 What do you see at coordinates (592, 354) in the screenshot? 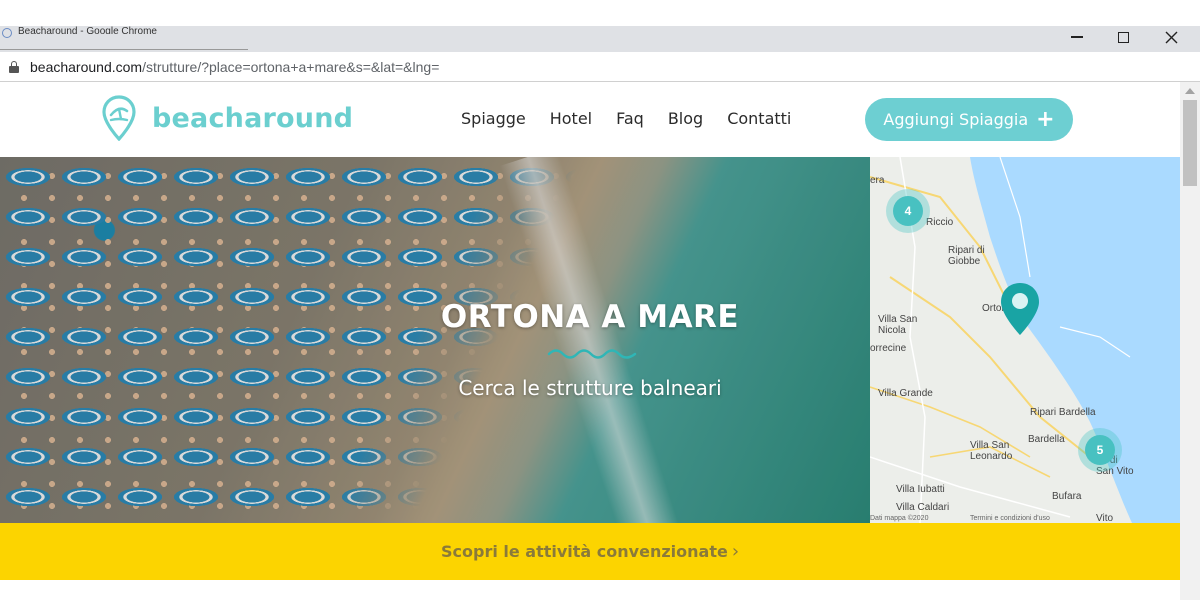
I see `wave-divider-icon` at bounding box center [592, 354].